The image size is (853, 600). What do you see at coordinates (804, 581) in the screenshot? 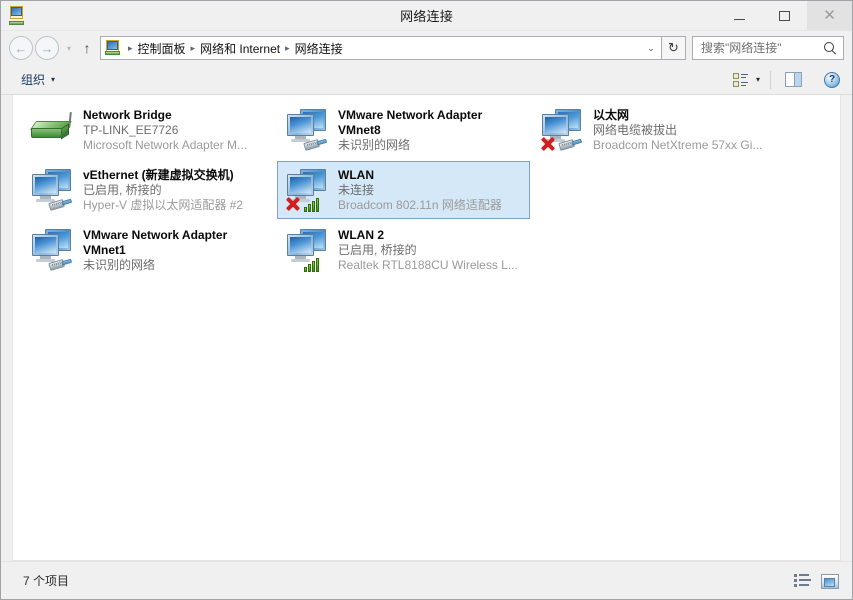
I see `details-view-icon` at bounding box center [804, 581].